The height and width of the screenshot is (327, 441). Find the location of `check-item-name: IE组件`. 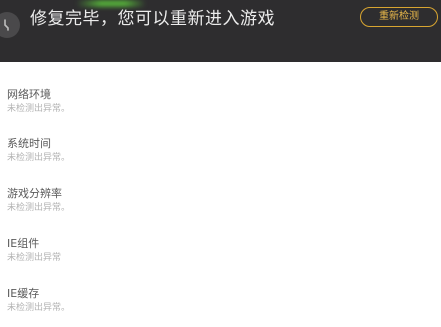

check-item-name: IE组件 is located at coordinates (23, 243).